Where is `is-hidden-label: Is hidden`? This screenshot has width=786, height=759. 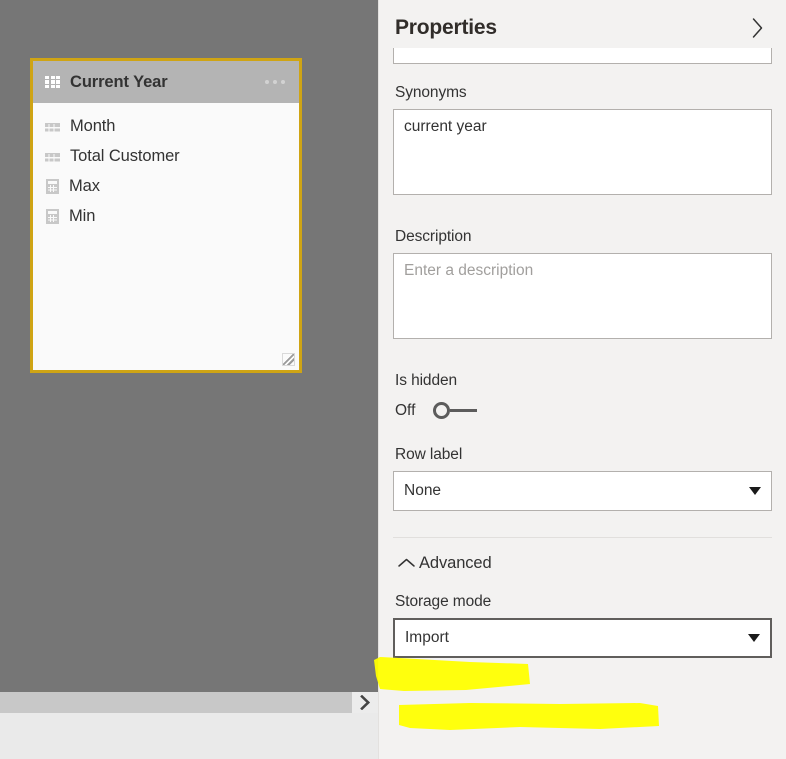 is-hidden-label: Is hidden is located at coordinates (426, 380).